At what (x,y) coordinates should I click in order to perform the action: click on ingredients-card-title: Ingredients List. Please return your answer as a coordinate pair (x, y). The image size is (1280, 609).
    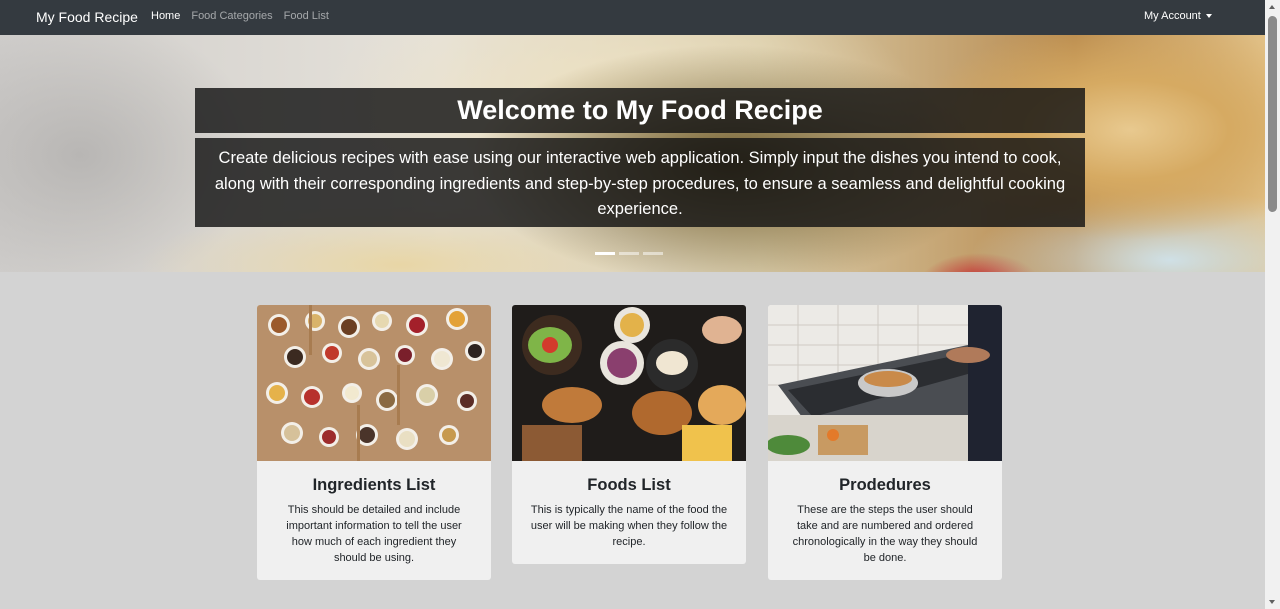
    Looking at the image, I should click on (374, 485).